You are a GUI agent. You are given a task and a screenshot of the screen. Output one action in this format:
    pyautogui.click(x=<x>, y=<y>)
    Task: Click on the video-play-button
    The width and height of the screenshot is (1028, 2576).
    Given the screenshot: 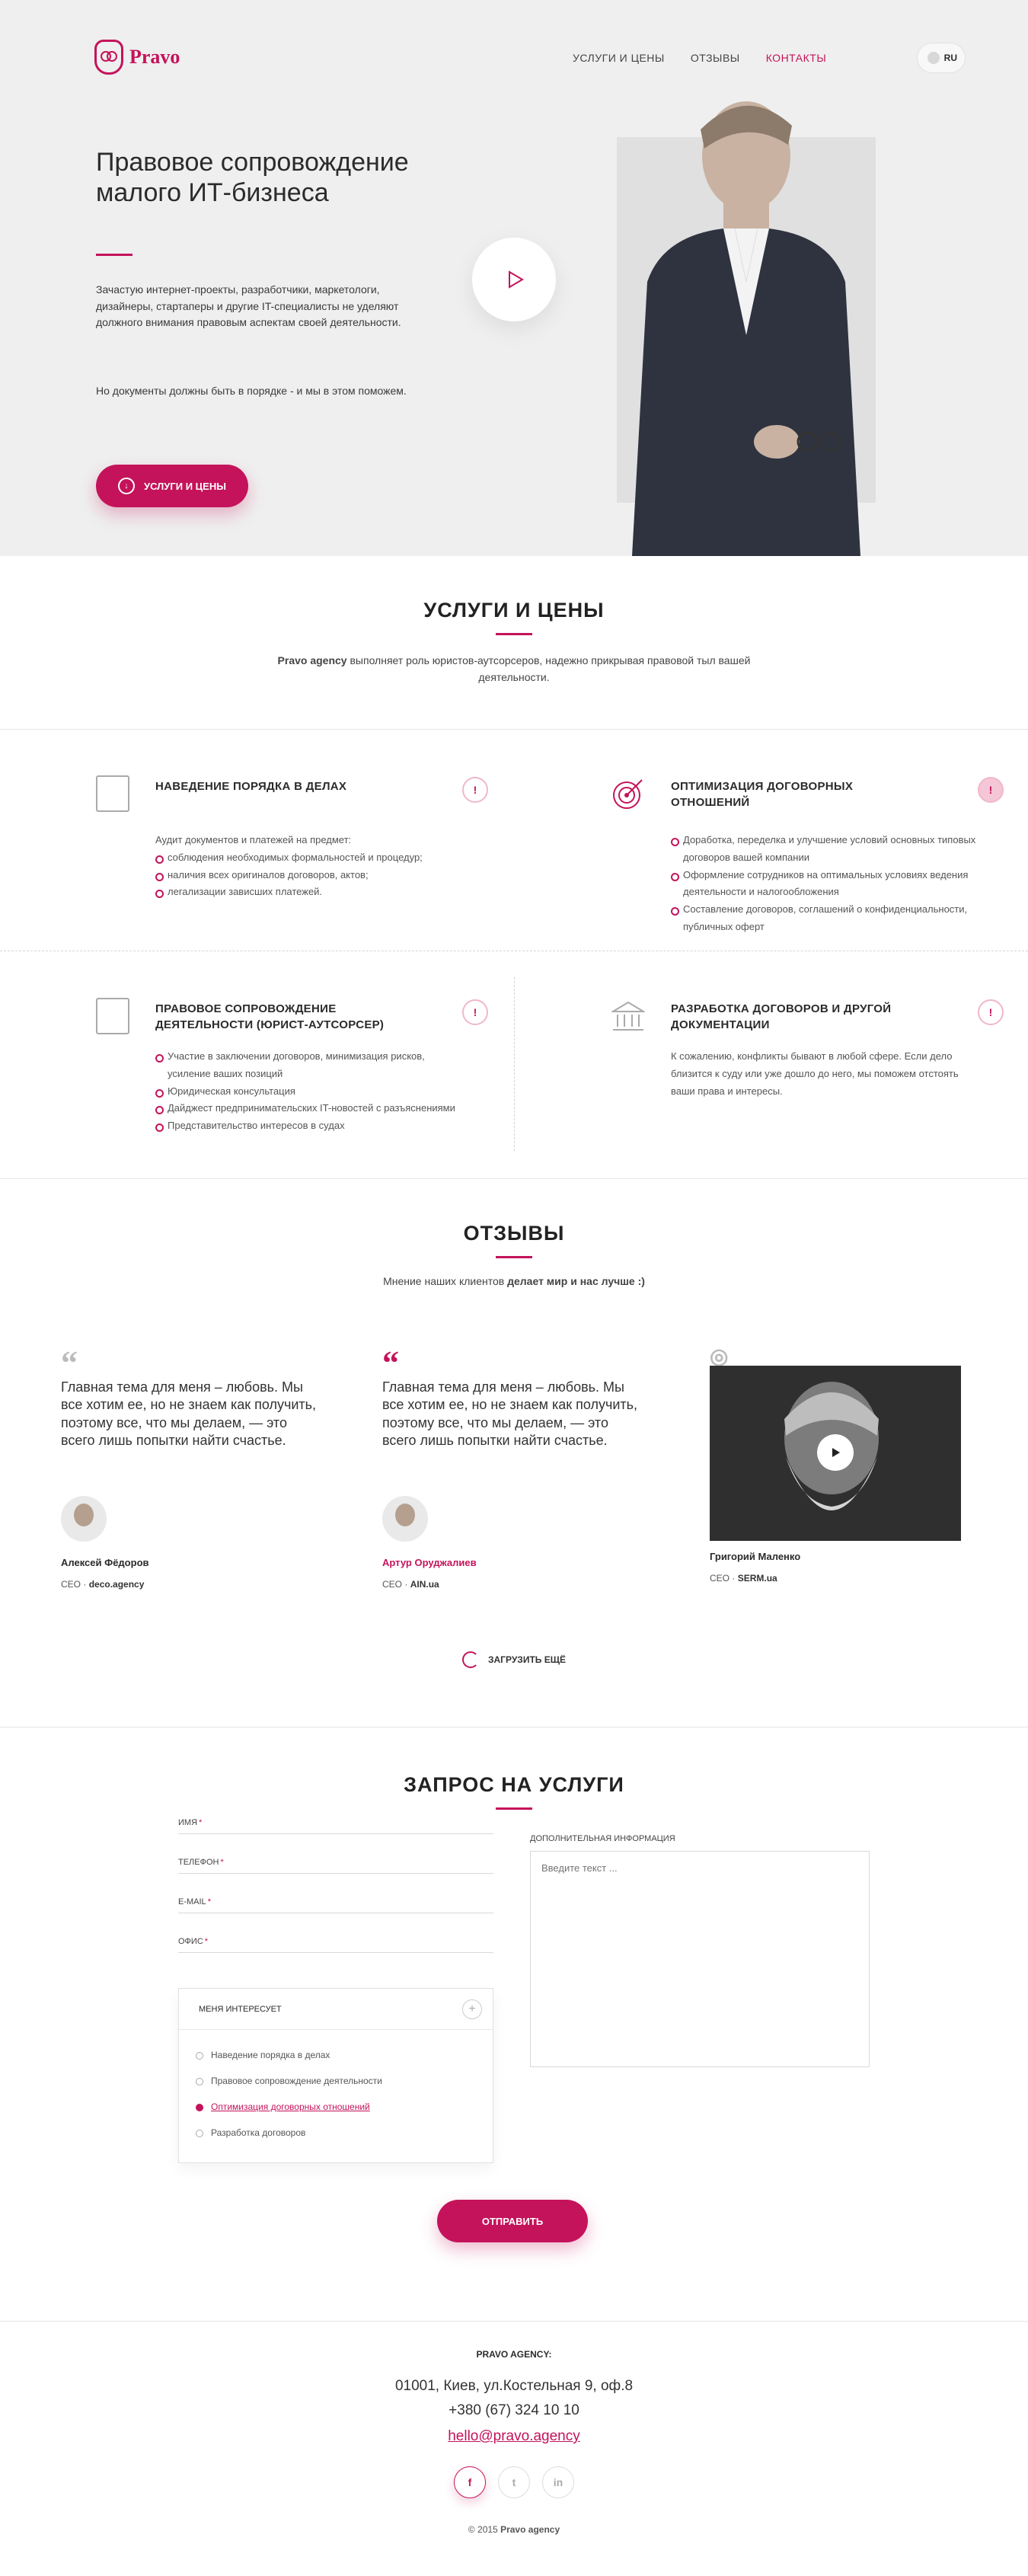 What is the action you would take?
    pyautogui.click(x=514, y=280)
    